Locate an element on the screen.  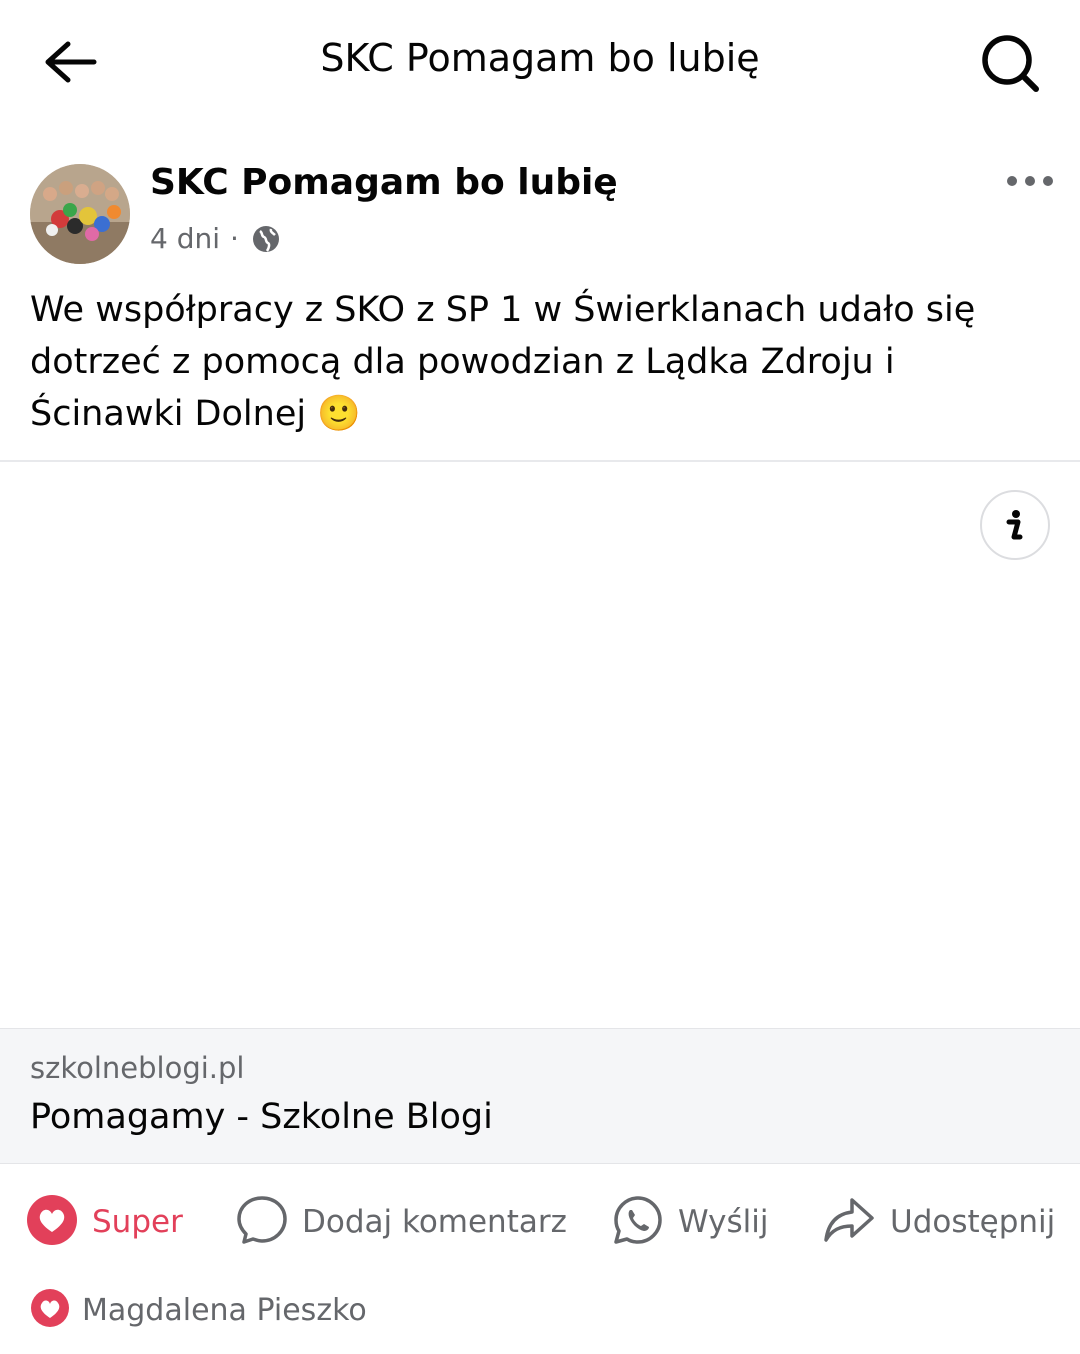
send-whatsapp-button: Wyślij is located at coordinates (690, 1222).